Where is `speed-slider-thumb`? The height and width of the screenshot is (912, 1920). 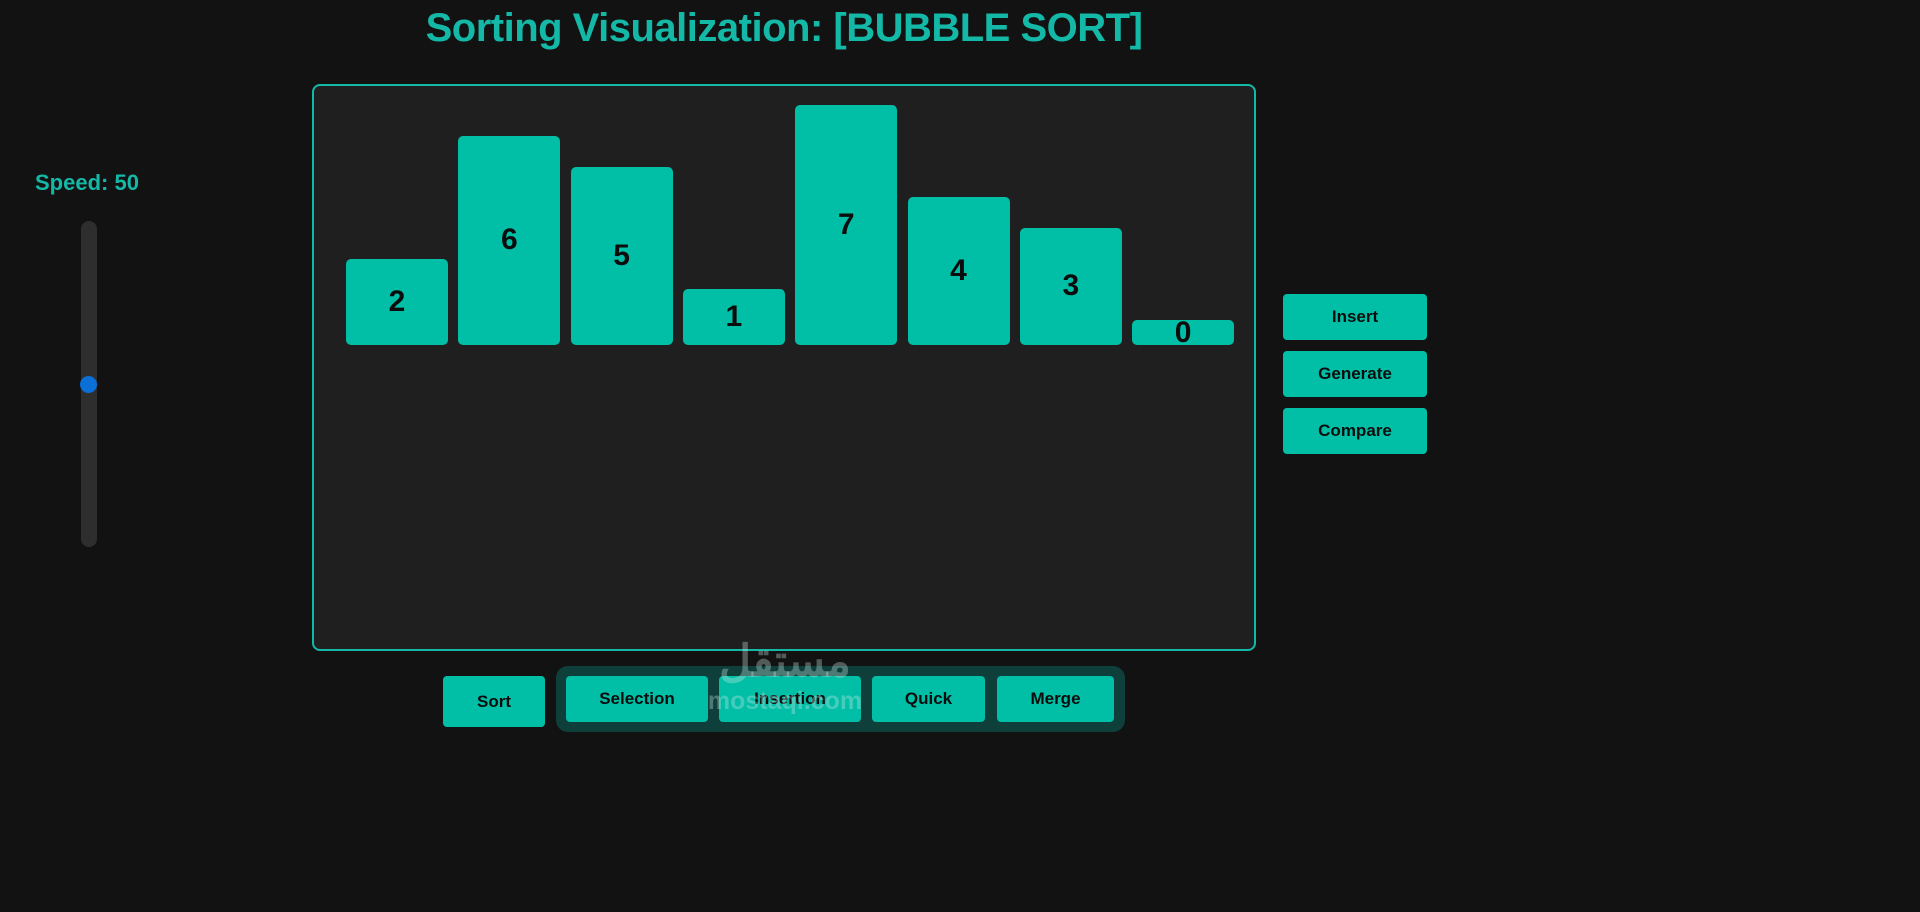
speed-slider-thumb is located at coordinates (88, 384).